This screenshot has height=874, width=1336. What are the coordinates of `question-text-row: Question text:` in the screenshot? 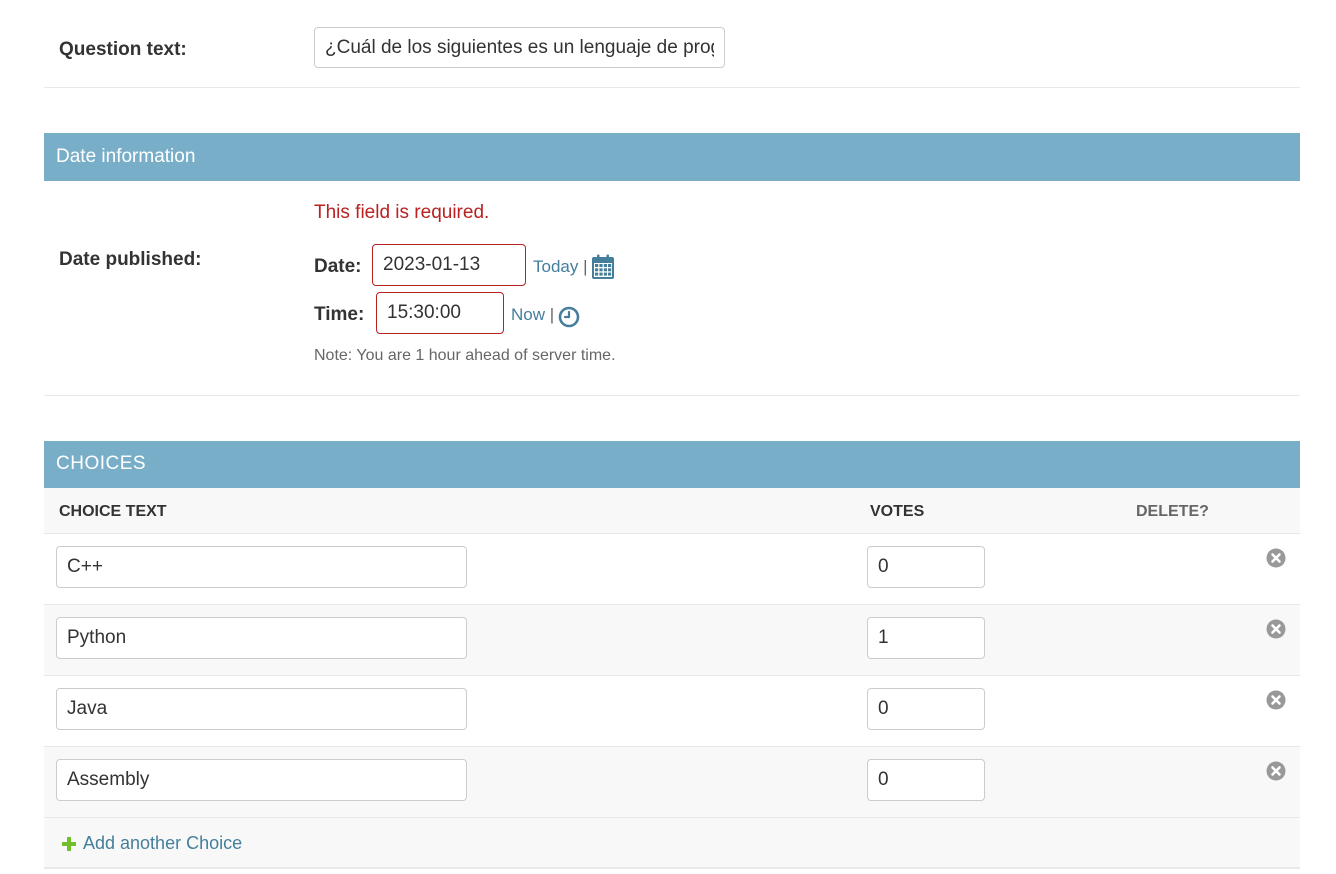 It's located at (672, 44).